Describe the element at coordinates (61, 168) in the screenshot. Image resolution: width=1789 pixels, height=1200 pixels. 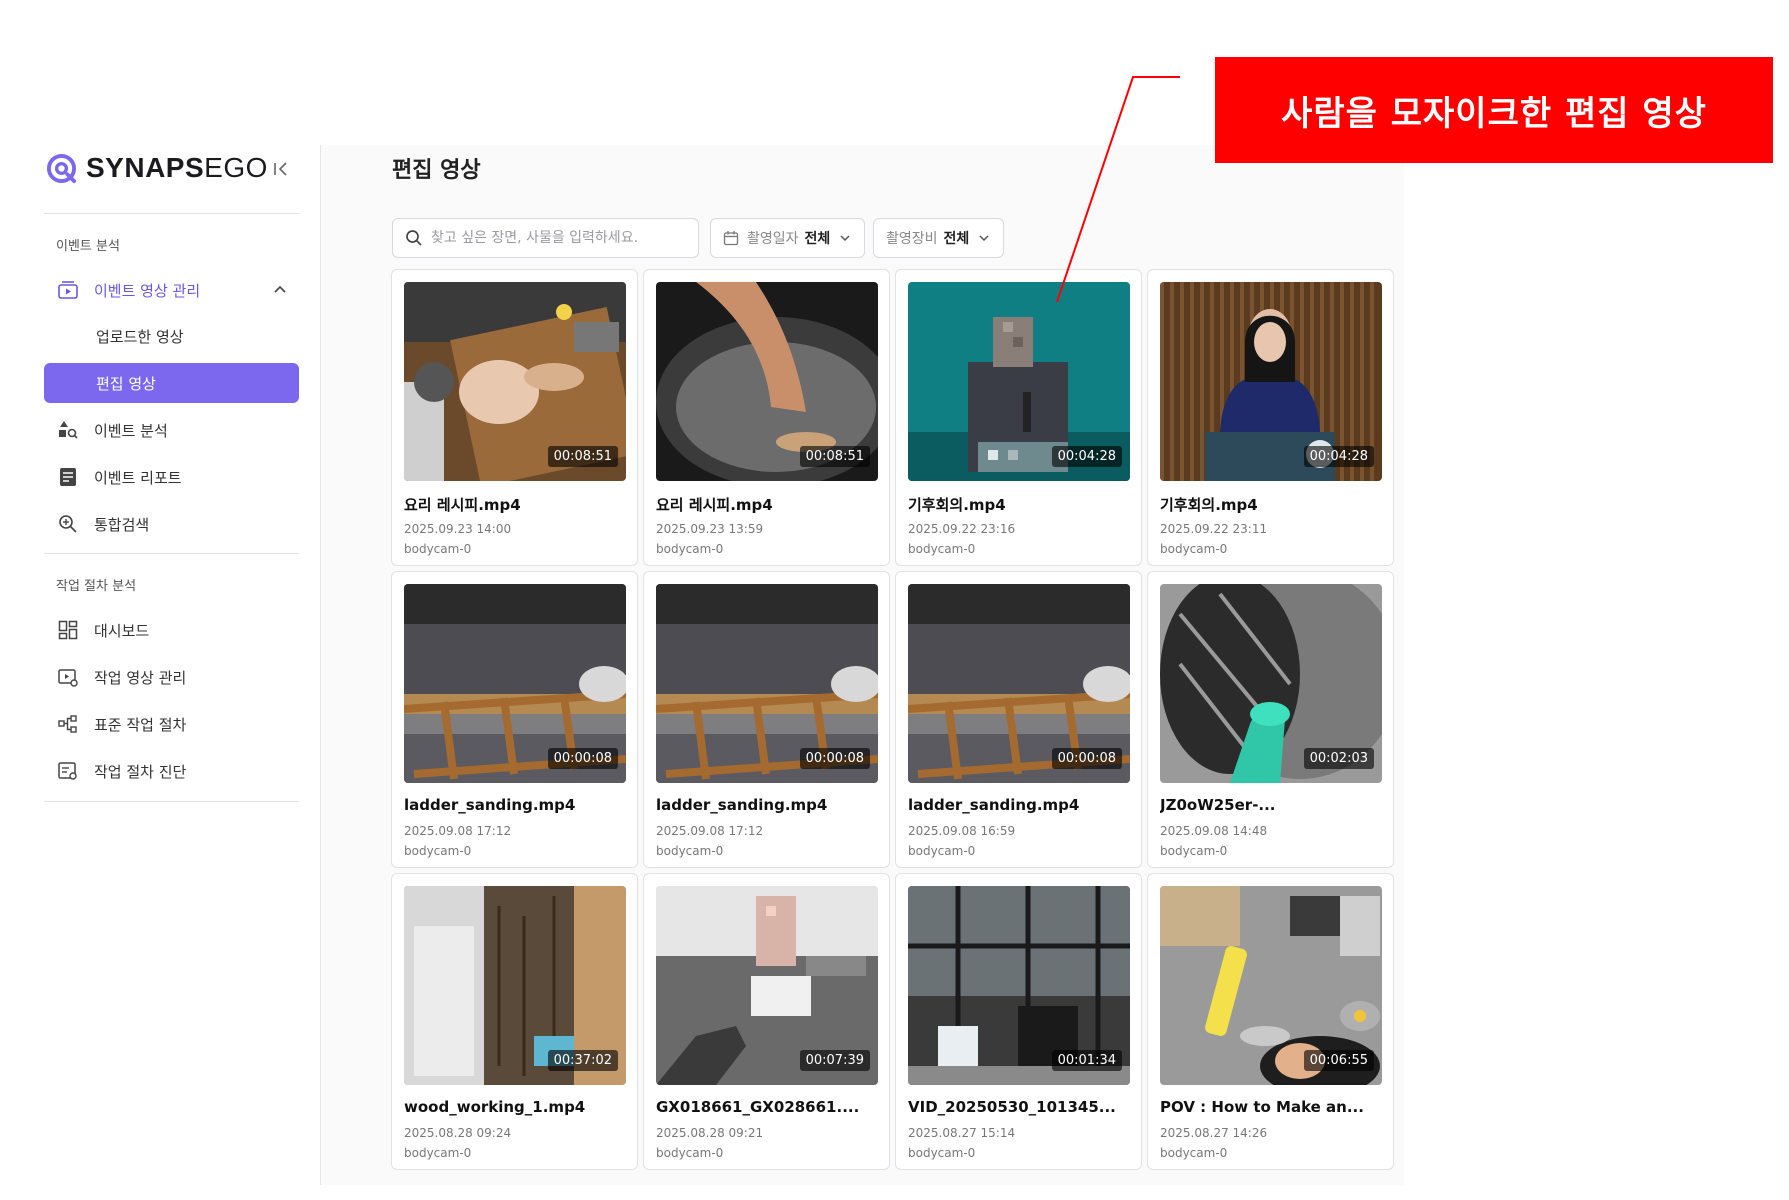
I see `brand-logo-icon` at that location.